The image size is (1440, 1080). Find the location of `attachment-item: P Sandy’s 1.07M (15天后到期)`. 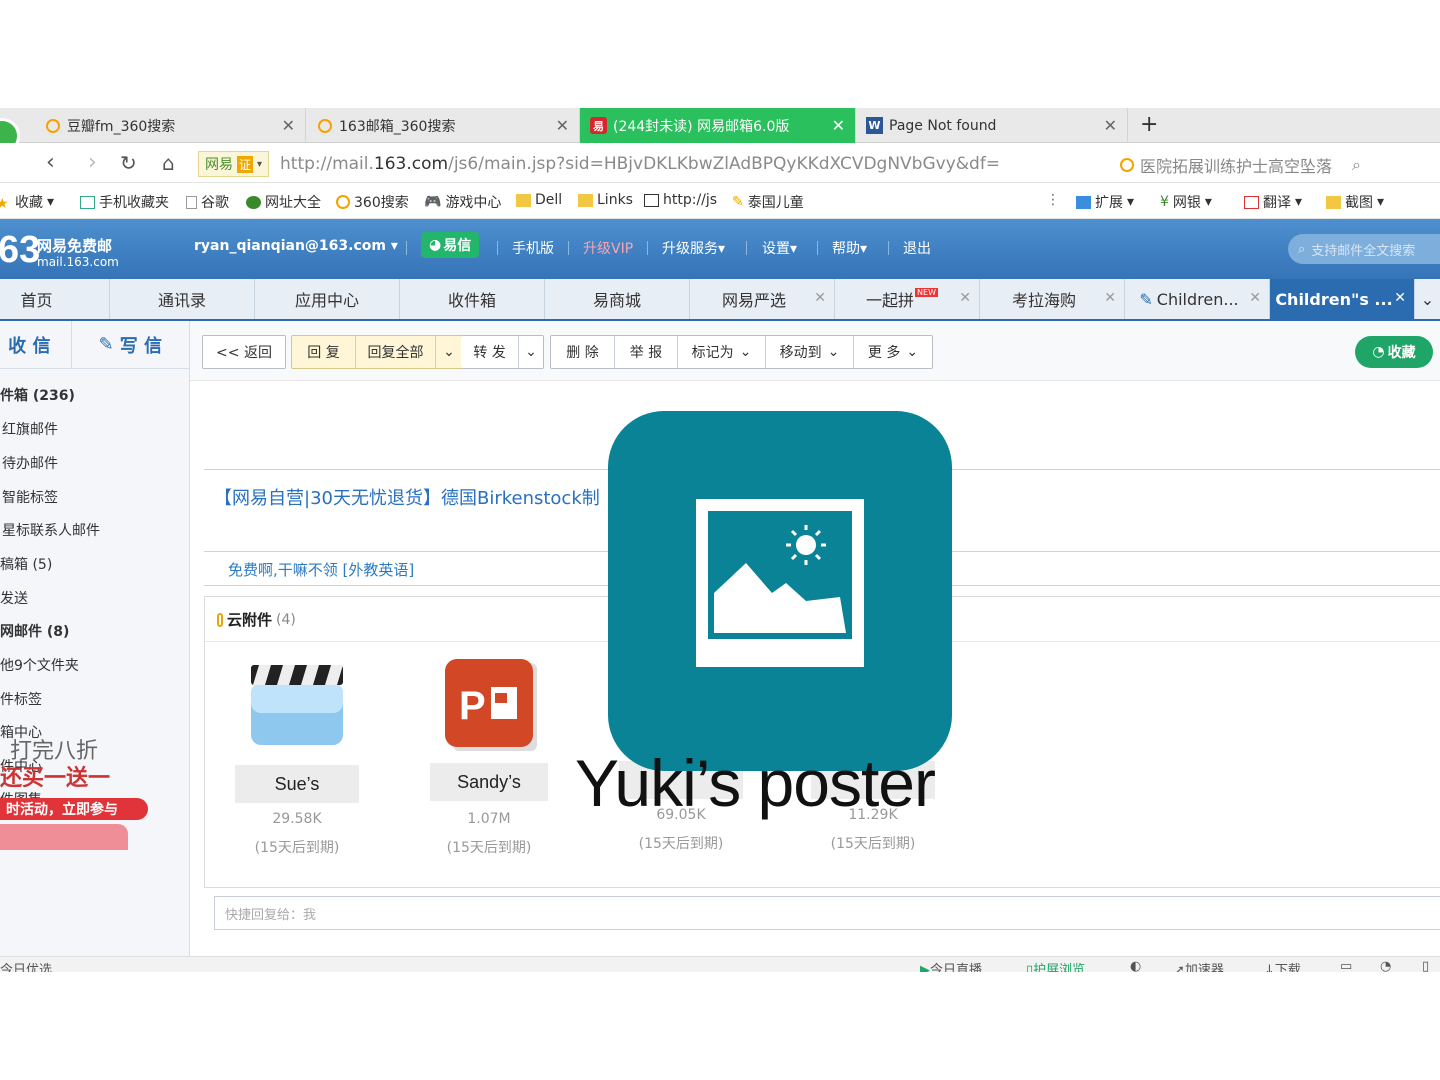

attachment-item: P Sandy’s 1.07M (15天后到期) is located at coordinates (489, 757).